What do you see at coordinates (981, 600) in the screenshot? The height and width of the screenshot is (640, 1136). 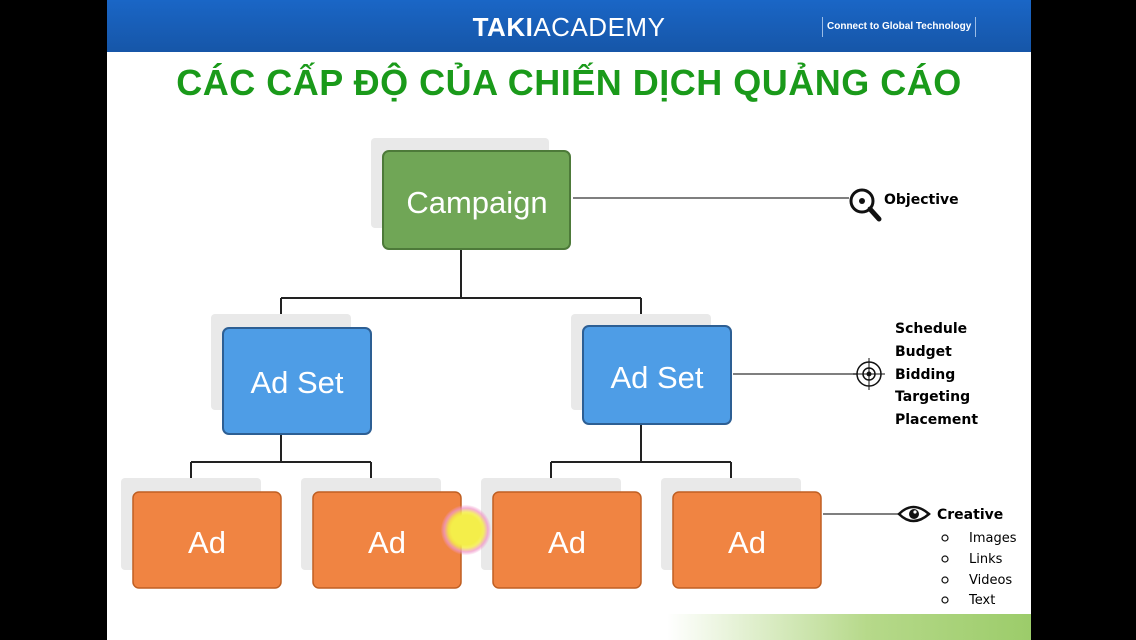 I see `creative-bullet: Text` at bounding box center [981, 600].